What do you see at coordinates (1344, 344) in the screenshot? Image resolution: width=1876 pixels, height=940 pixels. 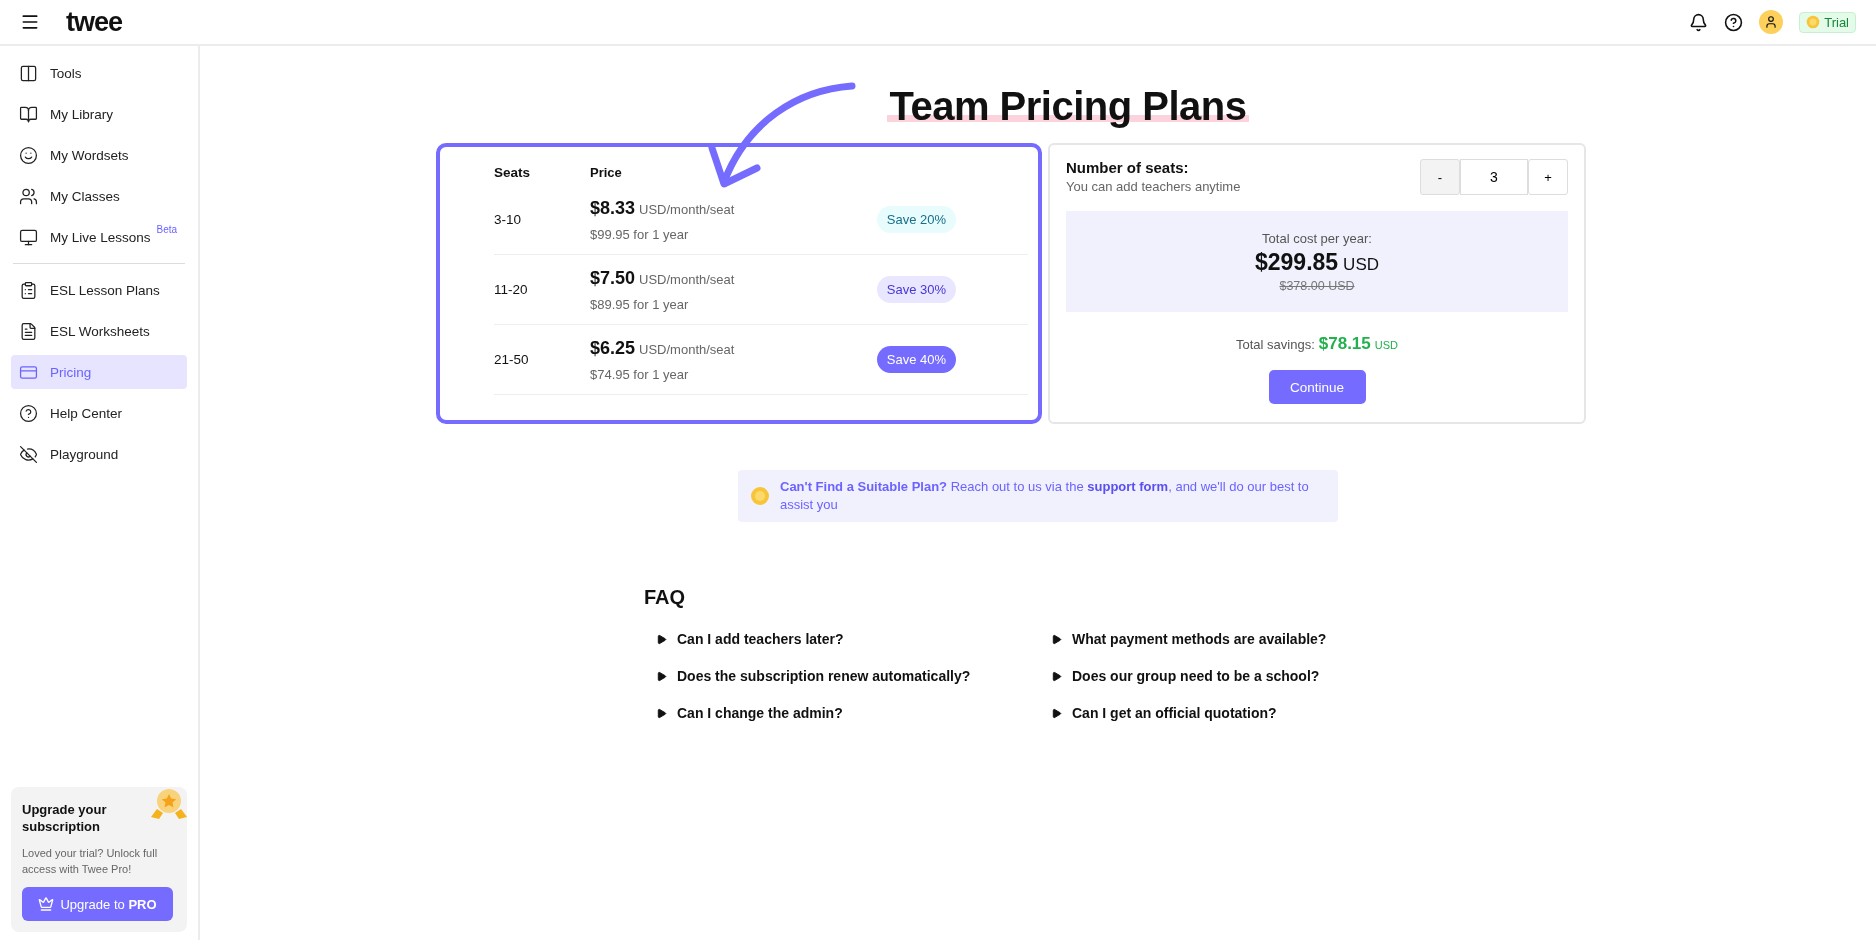 I see `savings-amount: $78.15` at bounding box center [1344, 344].